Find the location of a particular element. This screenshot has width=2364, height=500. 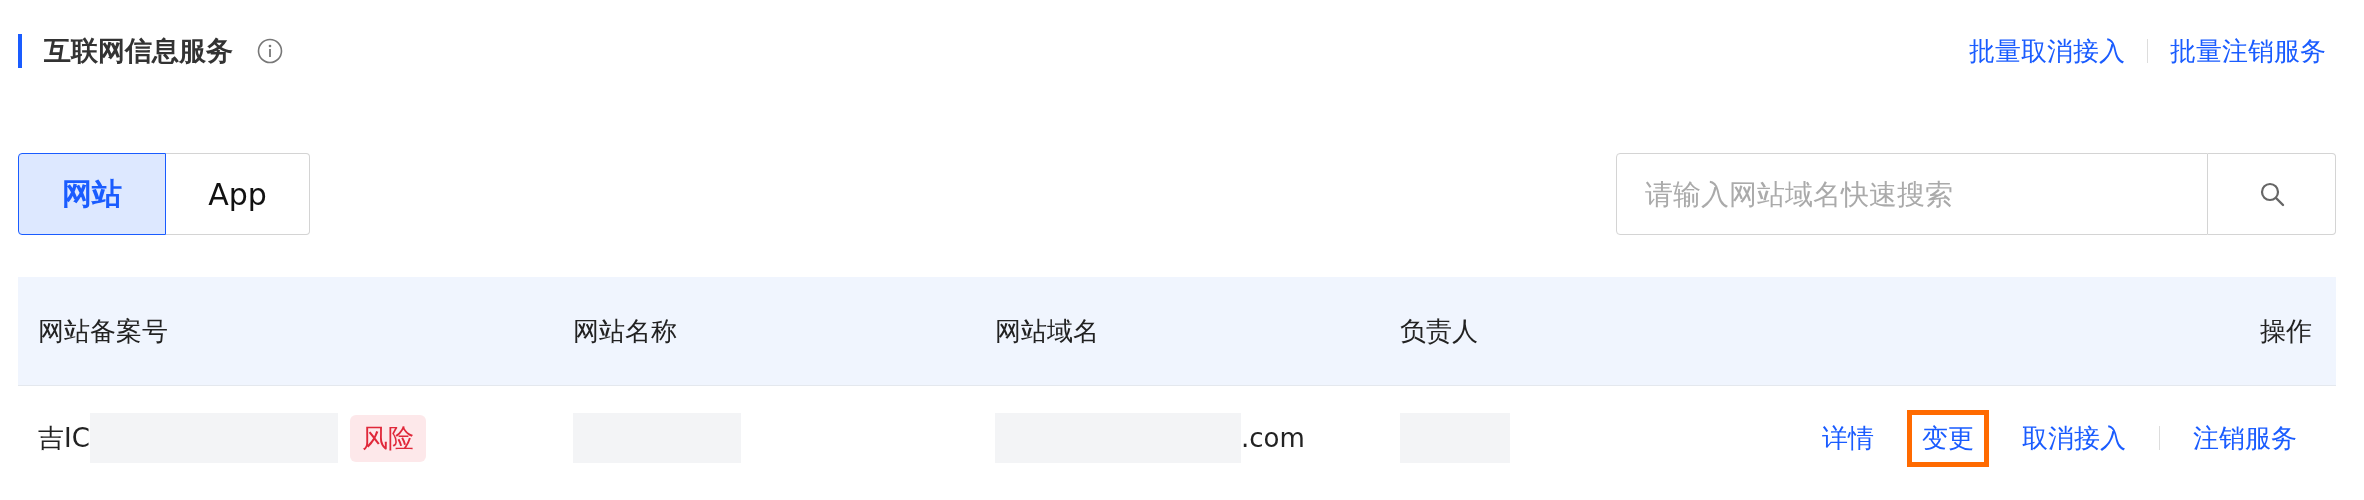

row-action-link: 详情 is located at coordinates (1848, 438).